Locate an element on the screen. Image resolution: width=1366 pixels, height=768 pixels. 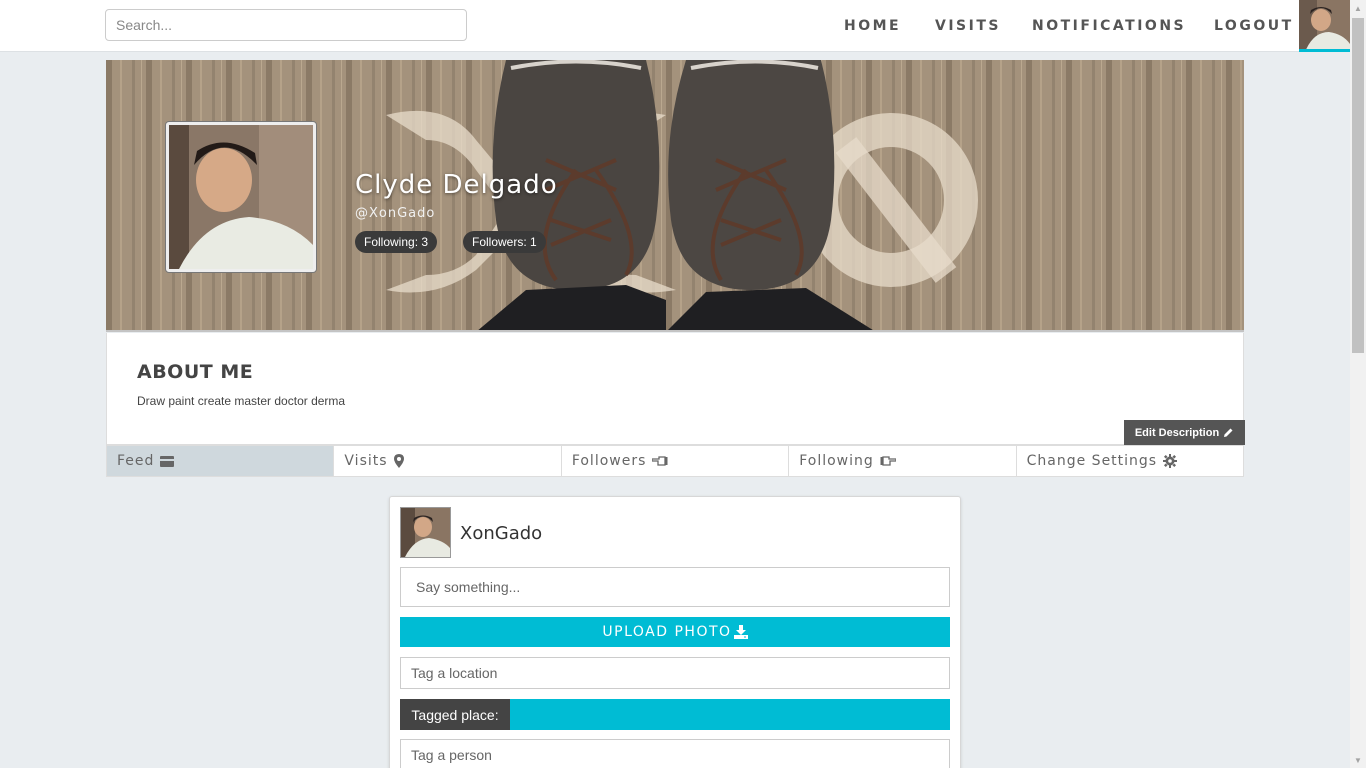
tab-followers-label: Followers is located at coordinates (609, 461).